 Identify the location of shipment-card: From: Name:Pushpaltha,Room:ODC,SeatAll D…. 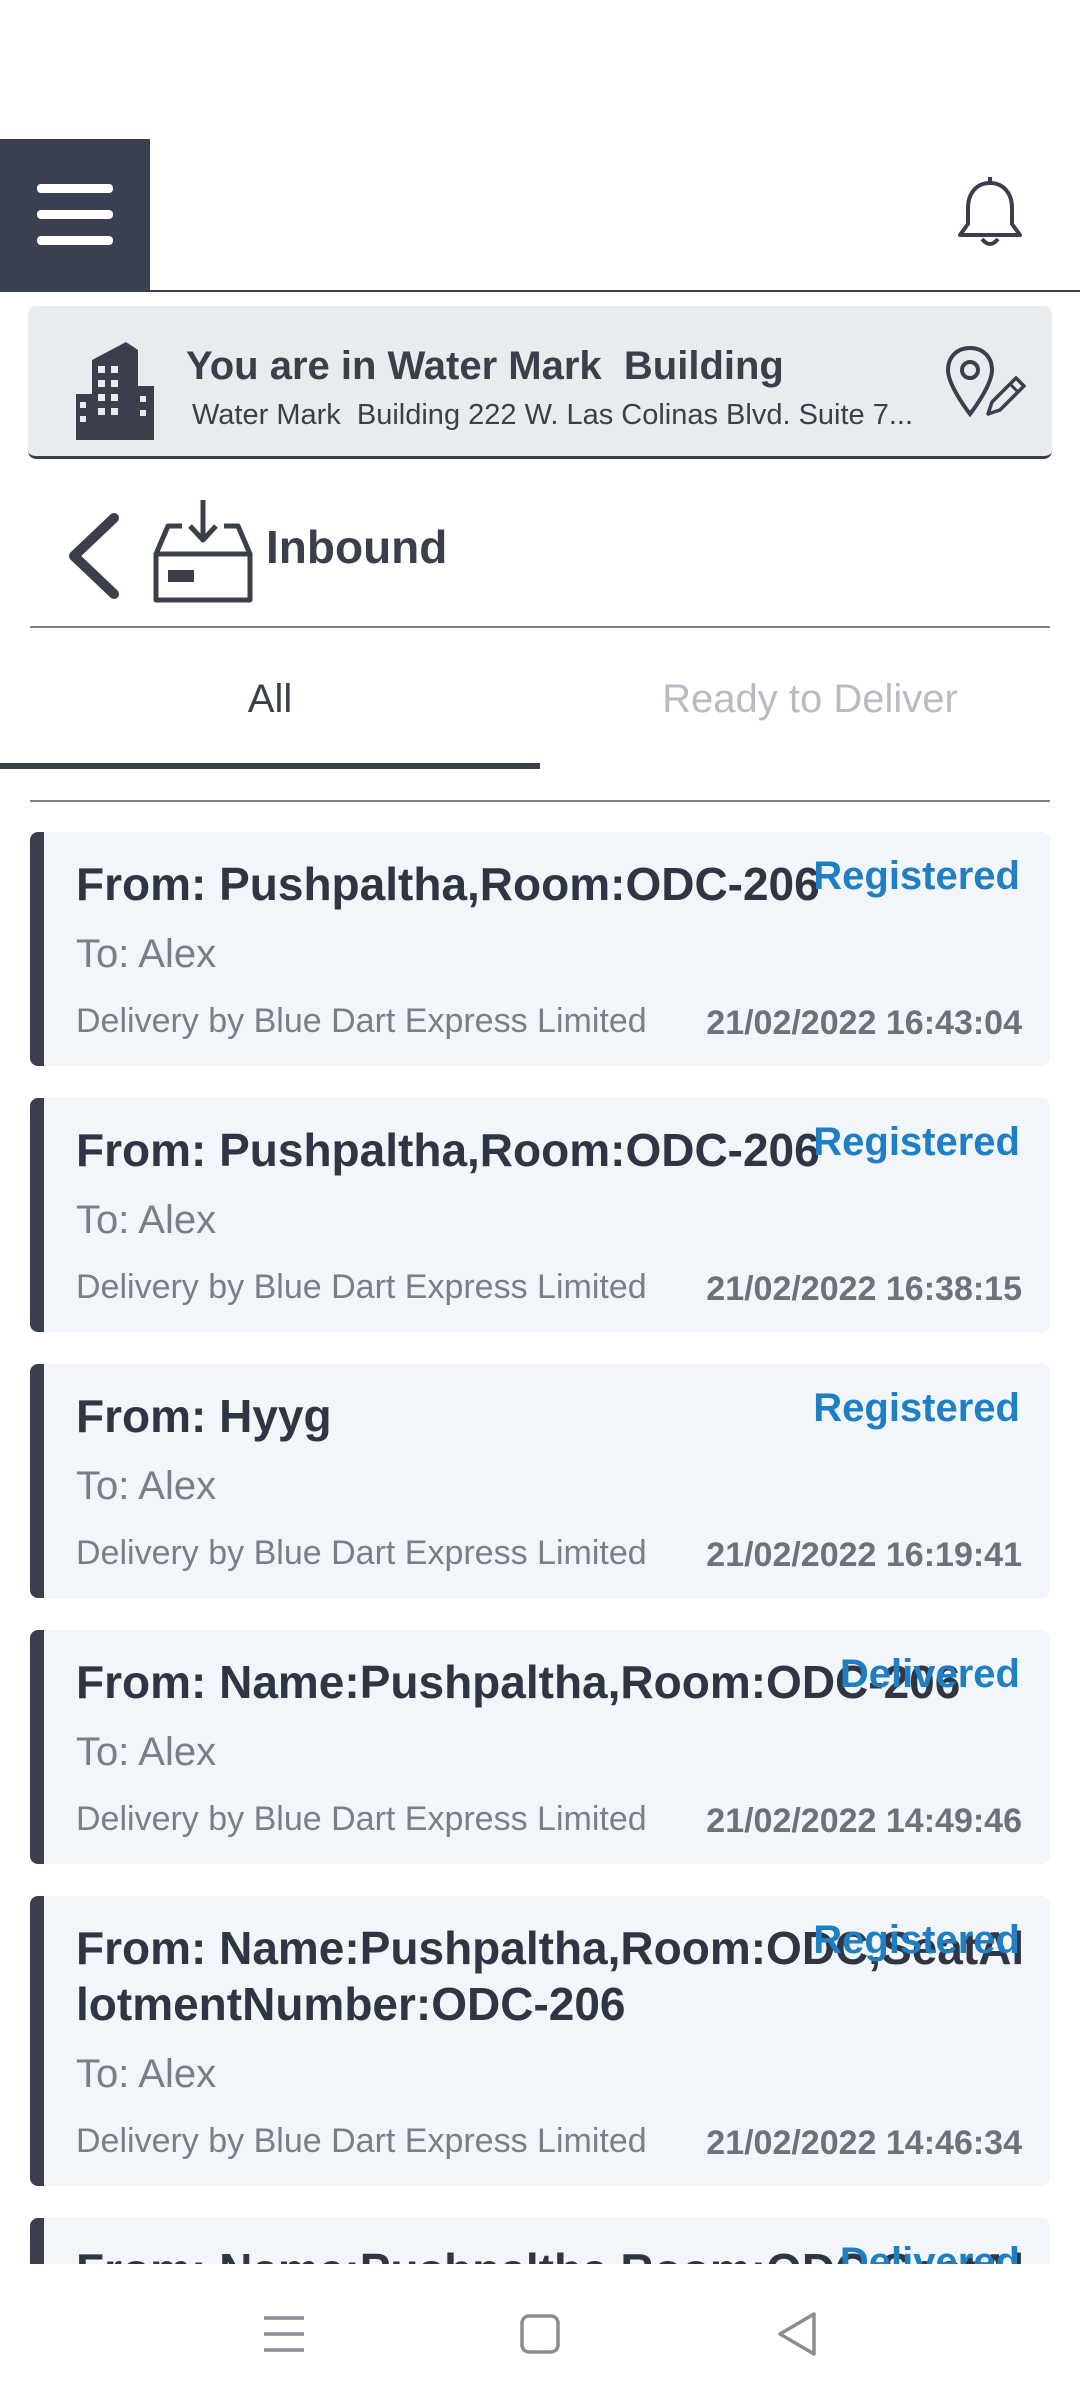
(540, 2241).